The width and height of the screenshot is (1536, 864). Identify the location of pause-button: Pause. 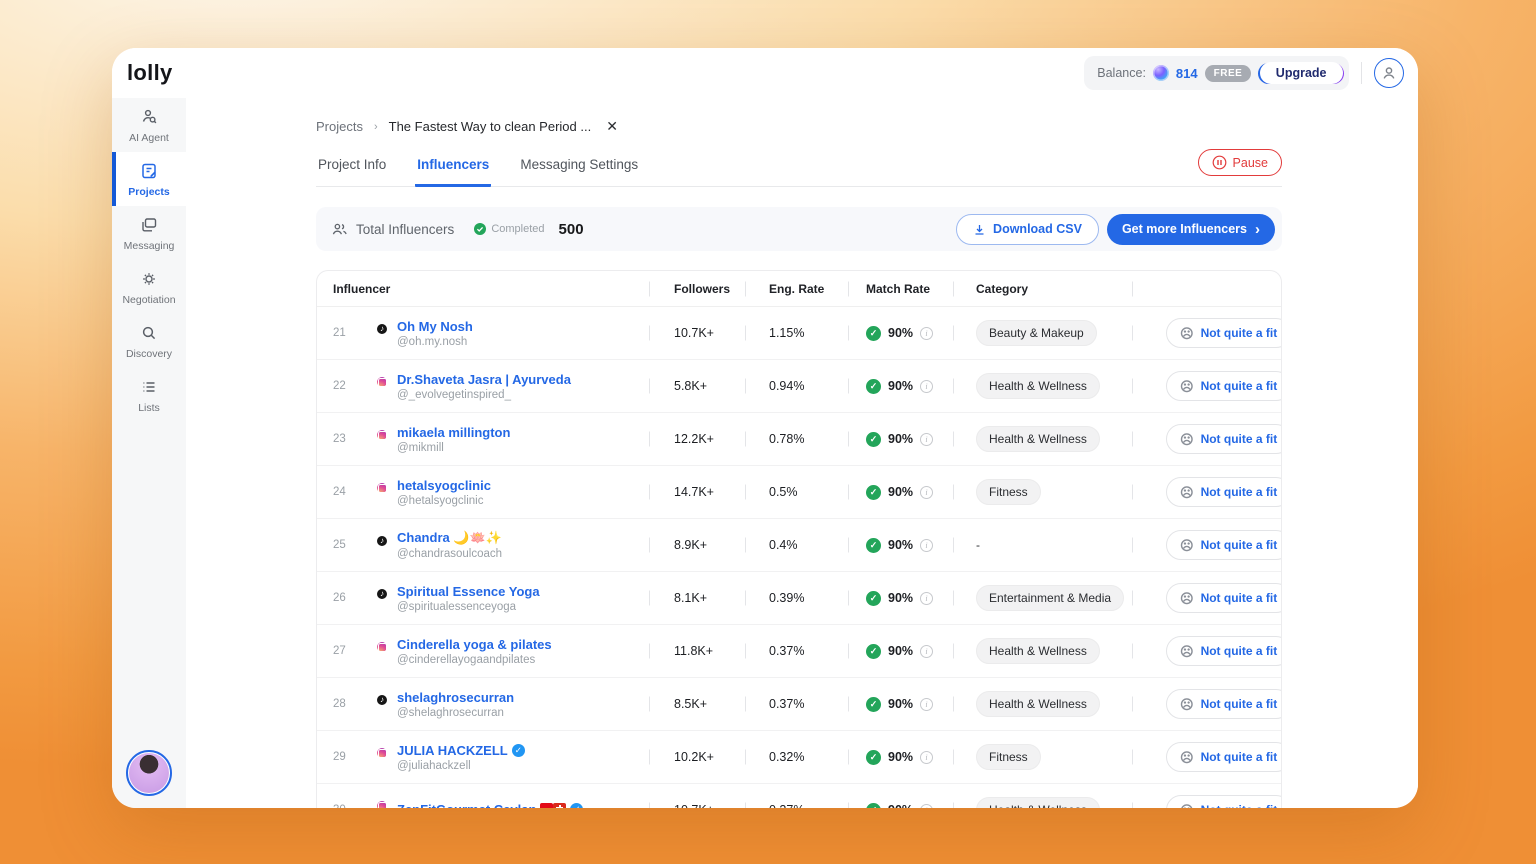
(1239, 162).